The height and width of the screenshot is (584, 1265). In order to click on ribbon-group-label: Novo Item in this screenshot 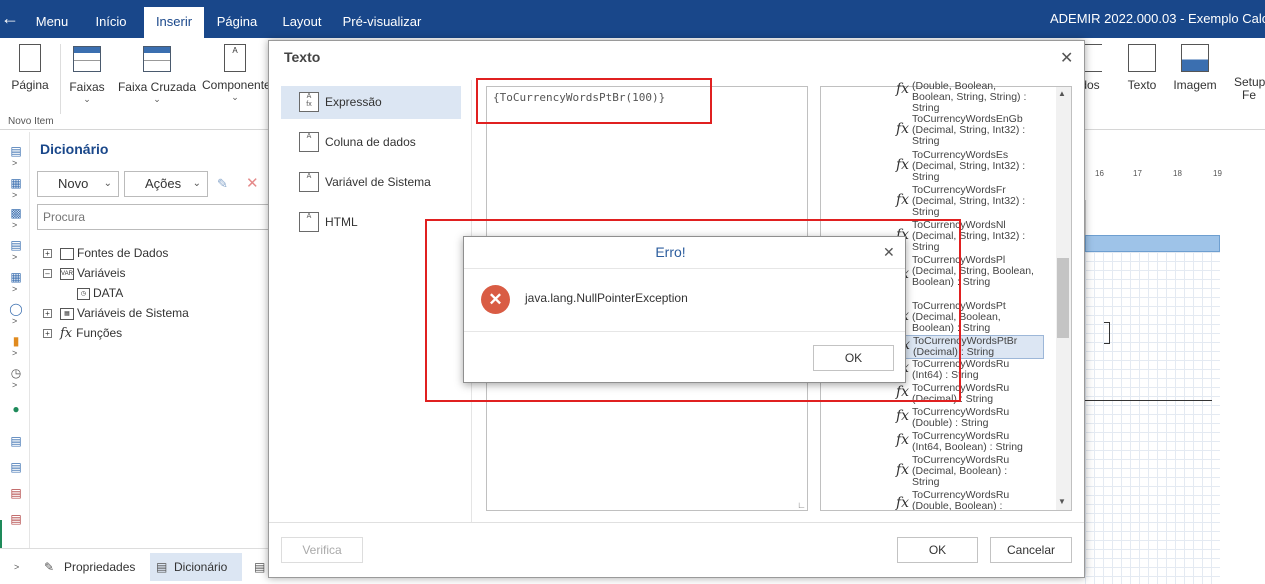, I will do `click(31, 121)`.